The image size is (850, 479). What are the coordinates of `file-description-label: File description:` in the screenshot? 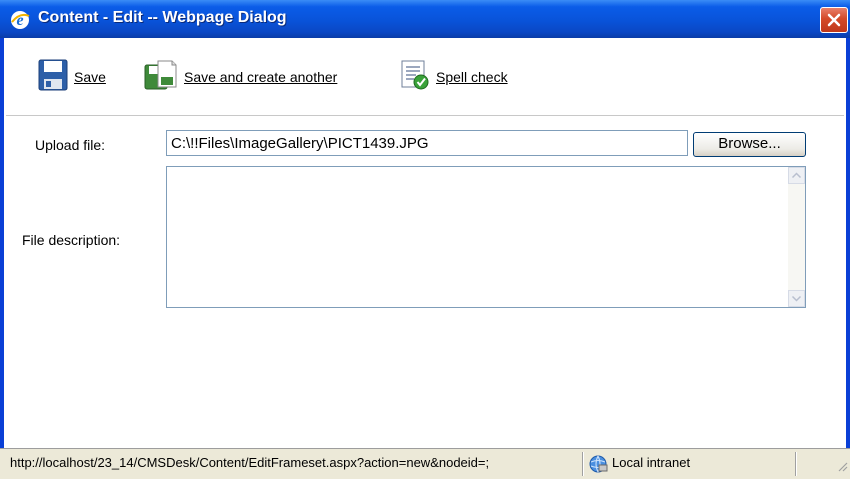 It's located at (71, 240).